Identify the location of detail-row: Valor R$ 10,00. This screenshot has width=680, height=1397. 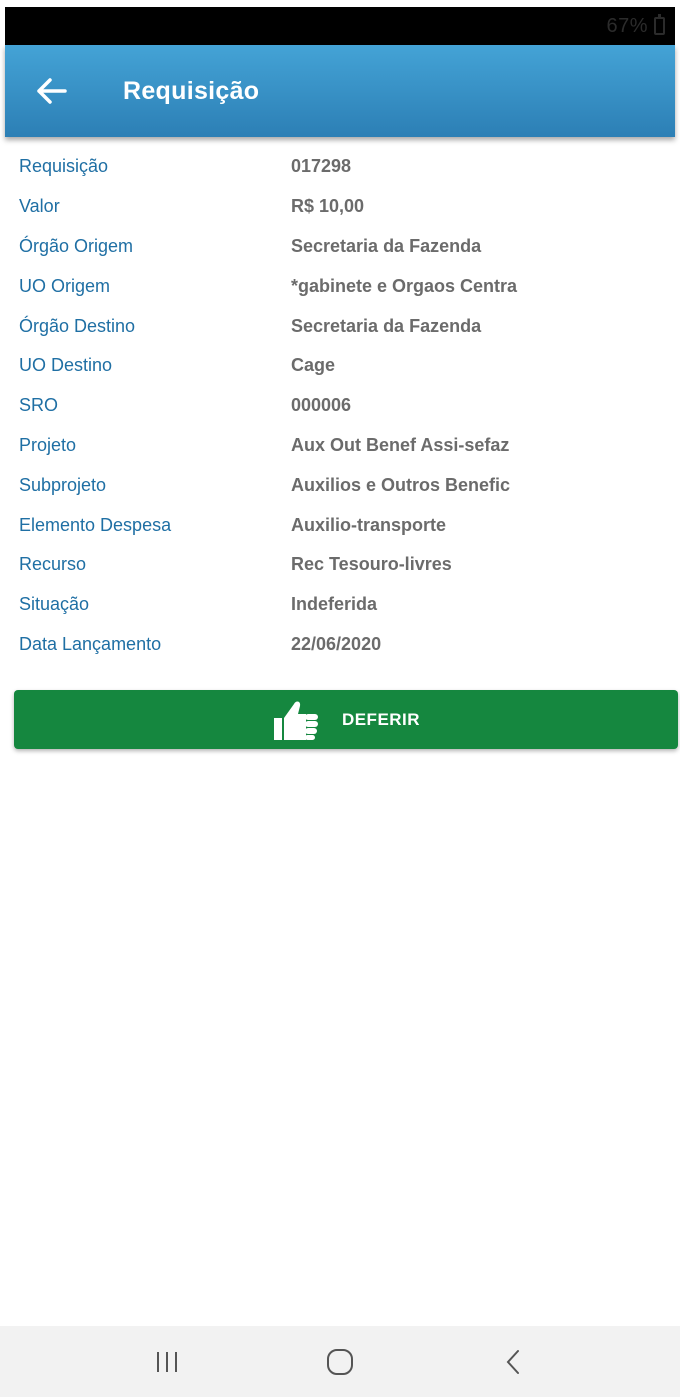
(339, 207).